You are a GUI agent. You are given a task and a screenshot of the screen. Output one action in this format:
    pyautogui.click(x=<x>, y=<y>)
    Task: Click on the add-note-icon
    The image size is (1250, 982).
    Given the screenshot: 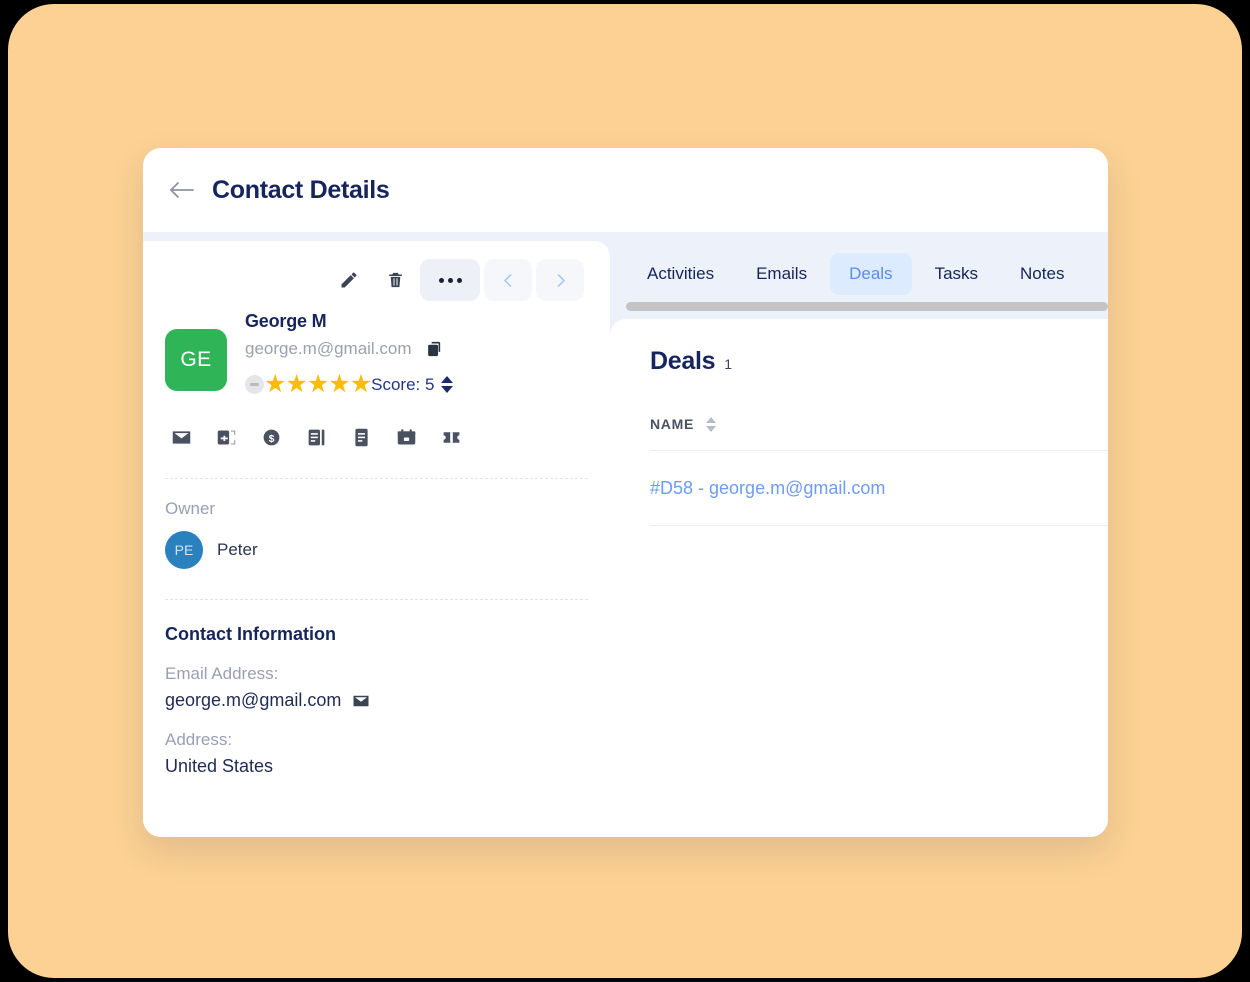 What is the action you would take?
    pyautogui.click(x=226, y=437)
    